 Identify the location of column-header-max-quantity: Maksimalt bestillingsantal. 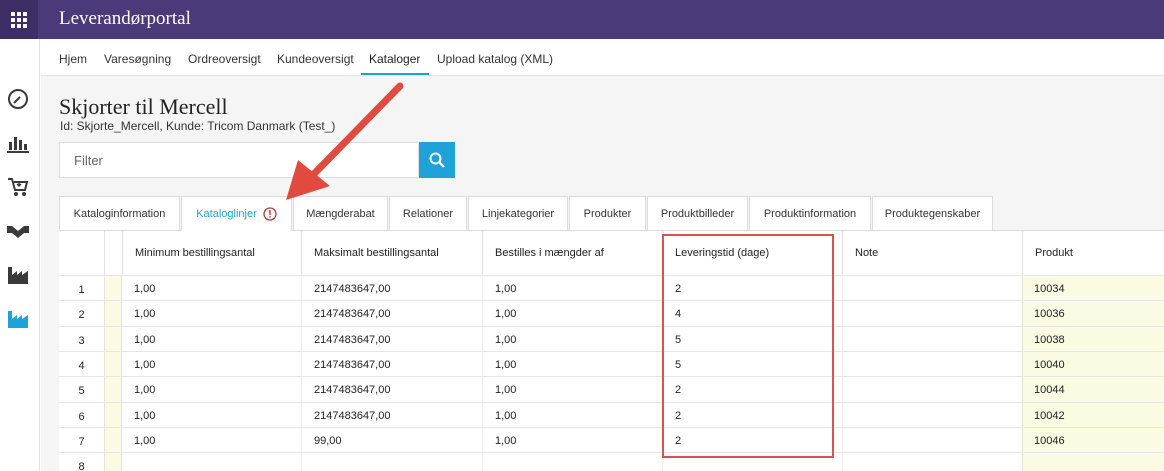
(391, 253).